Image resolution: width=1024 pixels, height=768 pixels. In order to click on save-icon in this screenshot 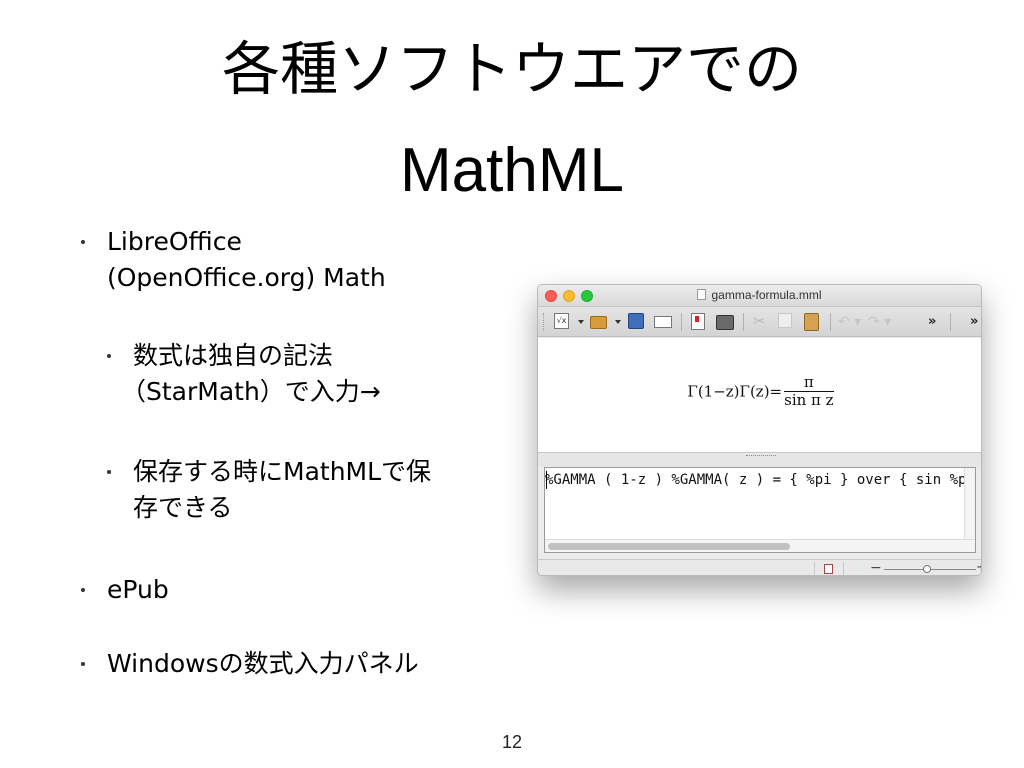, I will do `click(636, 321)`.